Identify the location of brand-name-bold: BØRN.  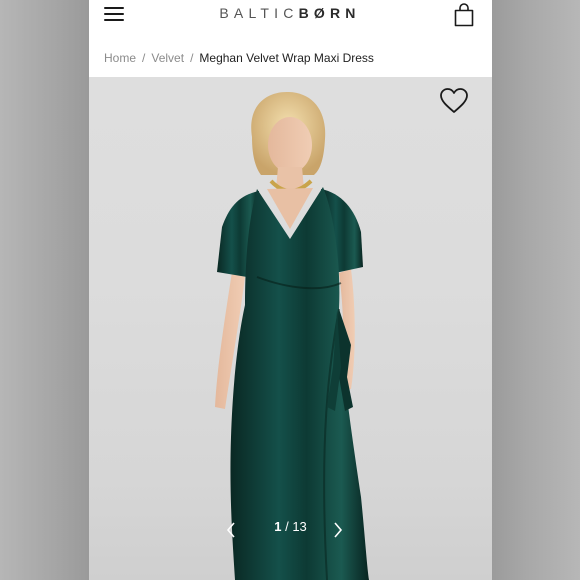
(329, 13).